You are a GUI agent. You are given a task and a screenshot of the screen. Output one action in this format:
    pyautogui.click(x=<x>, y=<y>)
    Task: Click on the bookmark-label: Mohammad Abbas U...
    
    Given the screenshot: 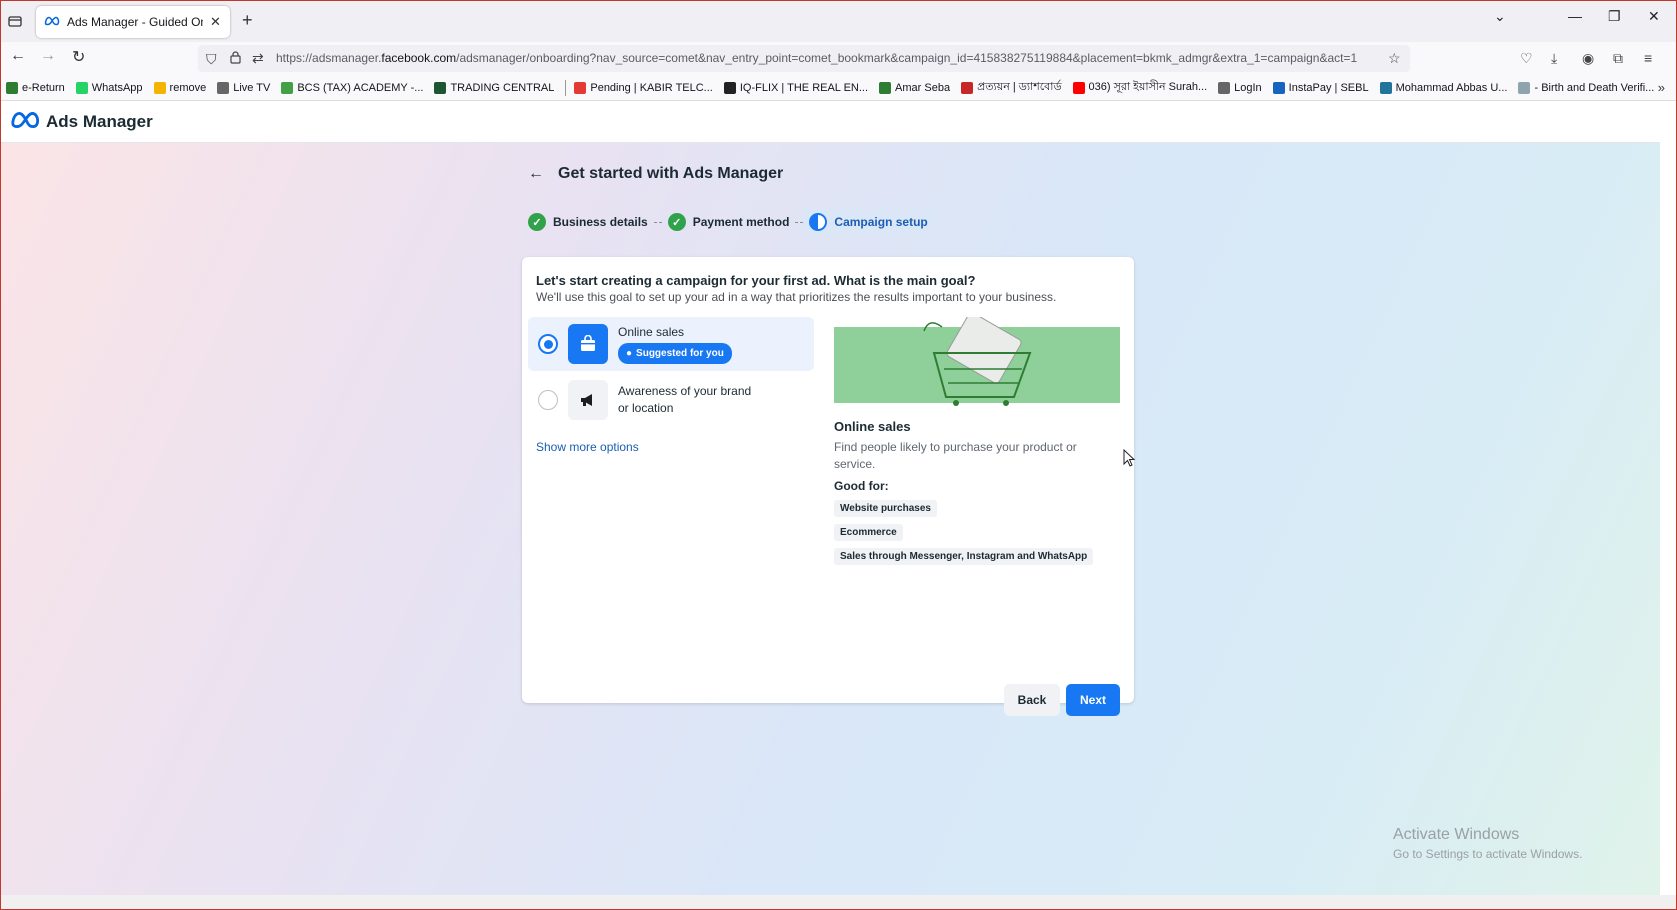 What is the action you would take?
    pyautogui.click(x=1451, y=87)
    